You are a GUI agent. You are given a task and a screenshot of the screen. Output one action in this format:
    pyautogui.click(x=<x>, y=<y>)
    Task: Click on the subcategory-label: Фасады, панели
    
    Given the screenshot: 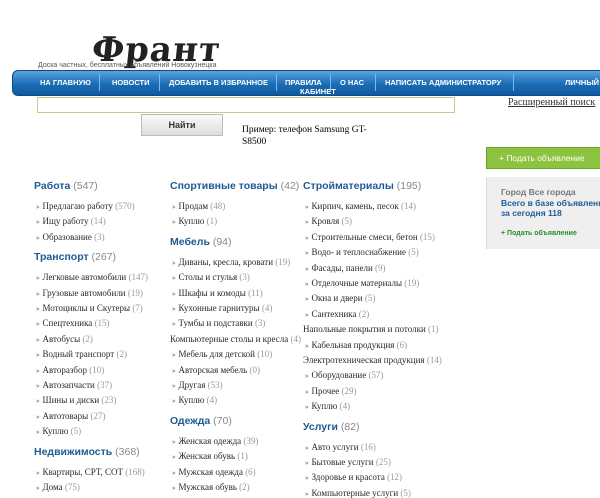 What is the action you would take?
    pyautogui.click(x=344, y=268)
    